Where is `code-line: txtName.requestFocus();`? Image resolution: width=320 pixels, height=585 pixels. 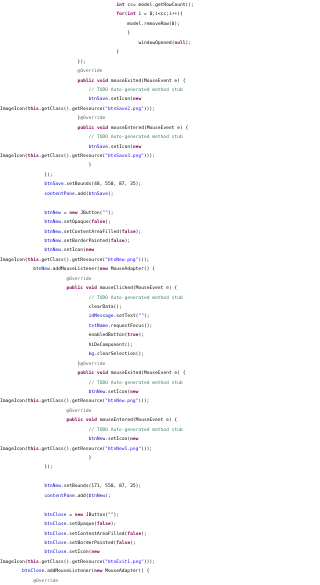 code-line: txtName.requestFocus(); is located at coordinates (160, 325).